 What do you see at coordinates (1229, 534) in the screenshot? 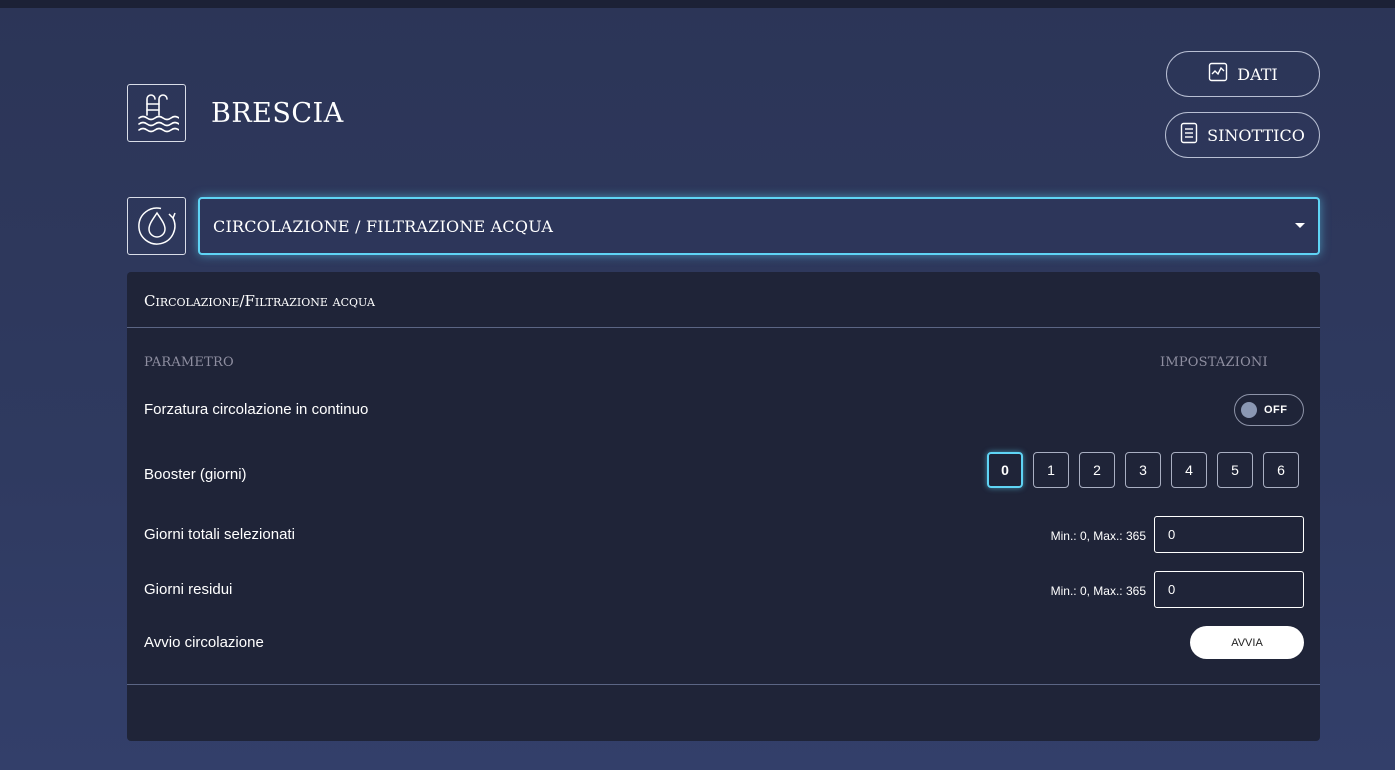
I see `giorni-totali-input` at bounding box center [1229, 534].